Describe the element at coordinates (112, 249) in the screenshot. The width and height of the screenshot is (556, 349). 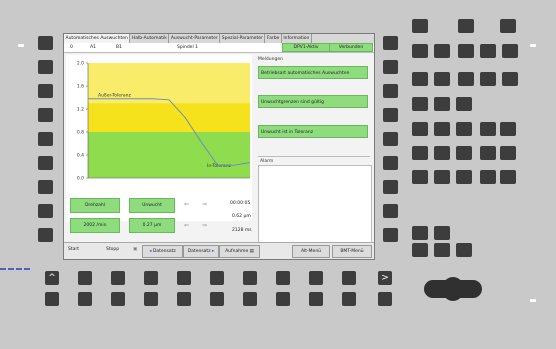
I see `stop-label: Stopp` at that location.